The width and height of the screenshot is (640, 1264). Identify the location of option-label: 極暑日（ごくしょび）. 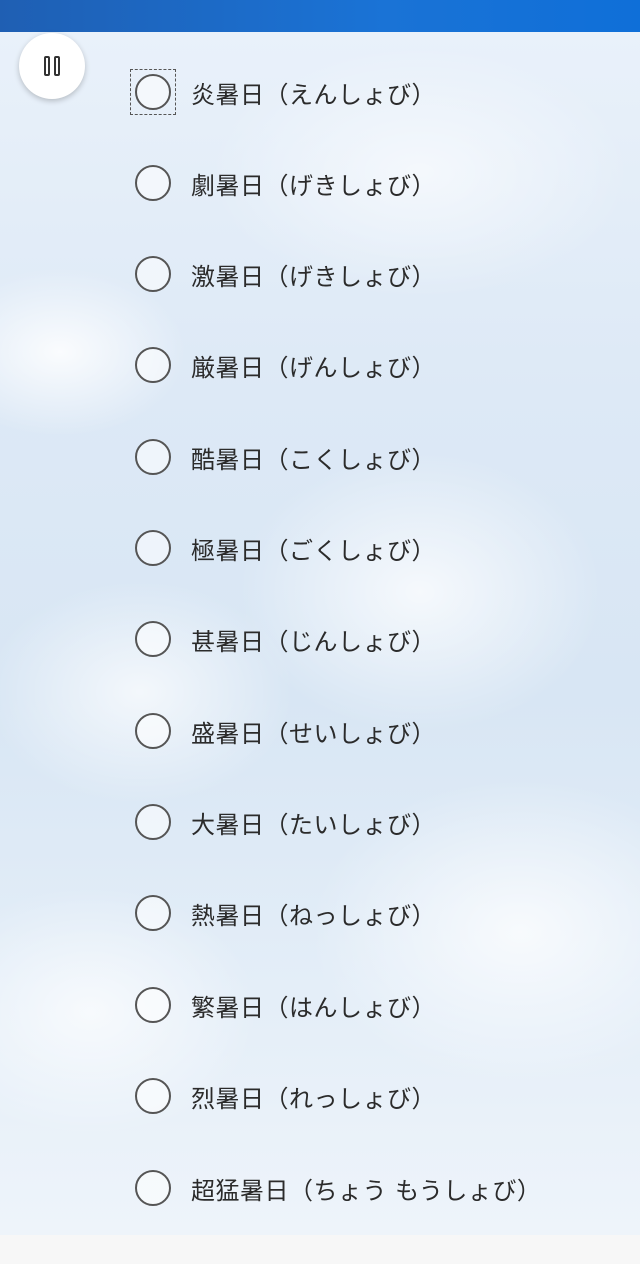
(313, 550).